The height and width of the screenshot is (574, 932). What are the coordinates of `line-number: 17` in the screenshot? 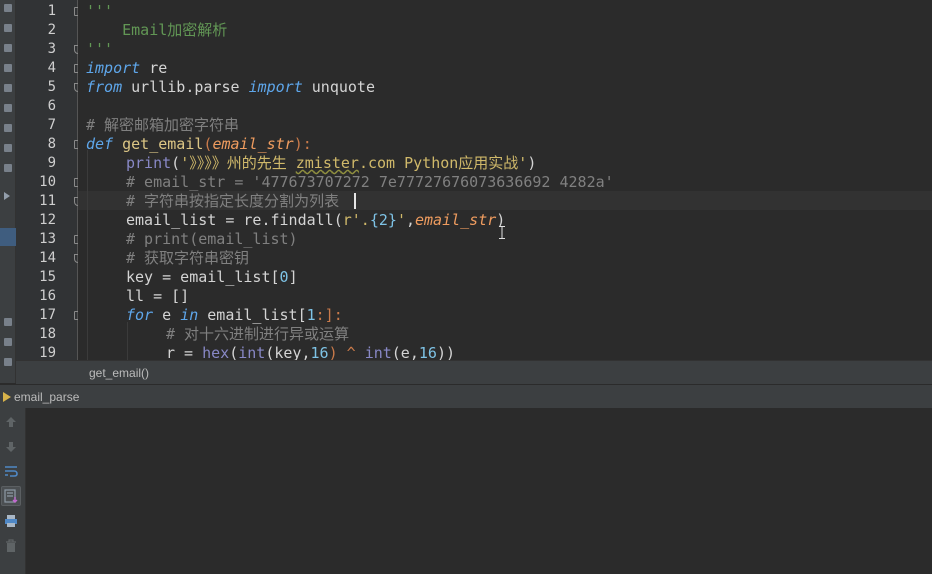 It's located at (47, 315).